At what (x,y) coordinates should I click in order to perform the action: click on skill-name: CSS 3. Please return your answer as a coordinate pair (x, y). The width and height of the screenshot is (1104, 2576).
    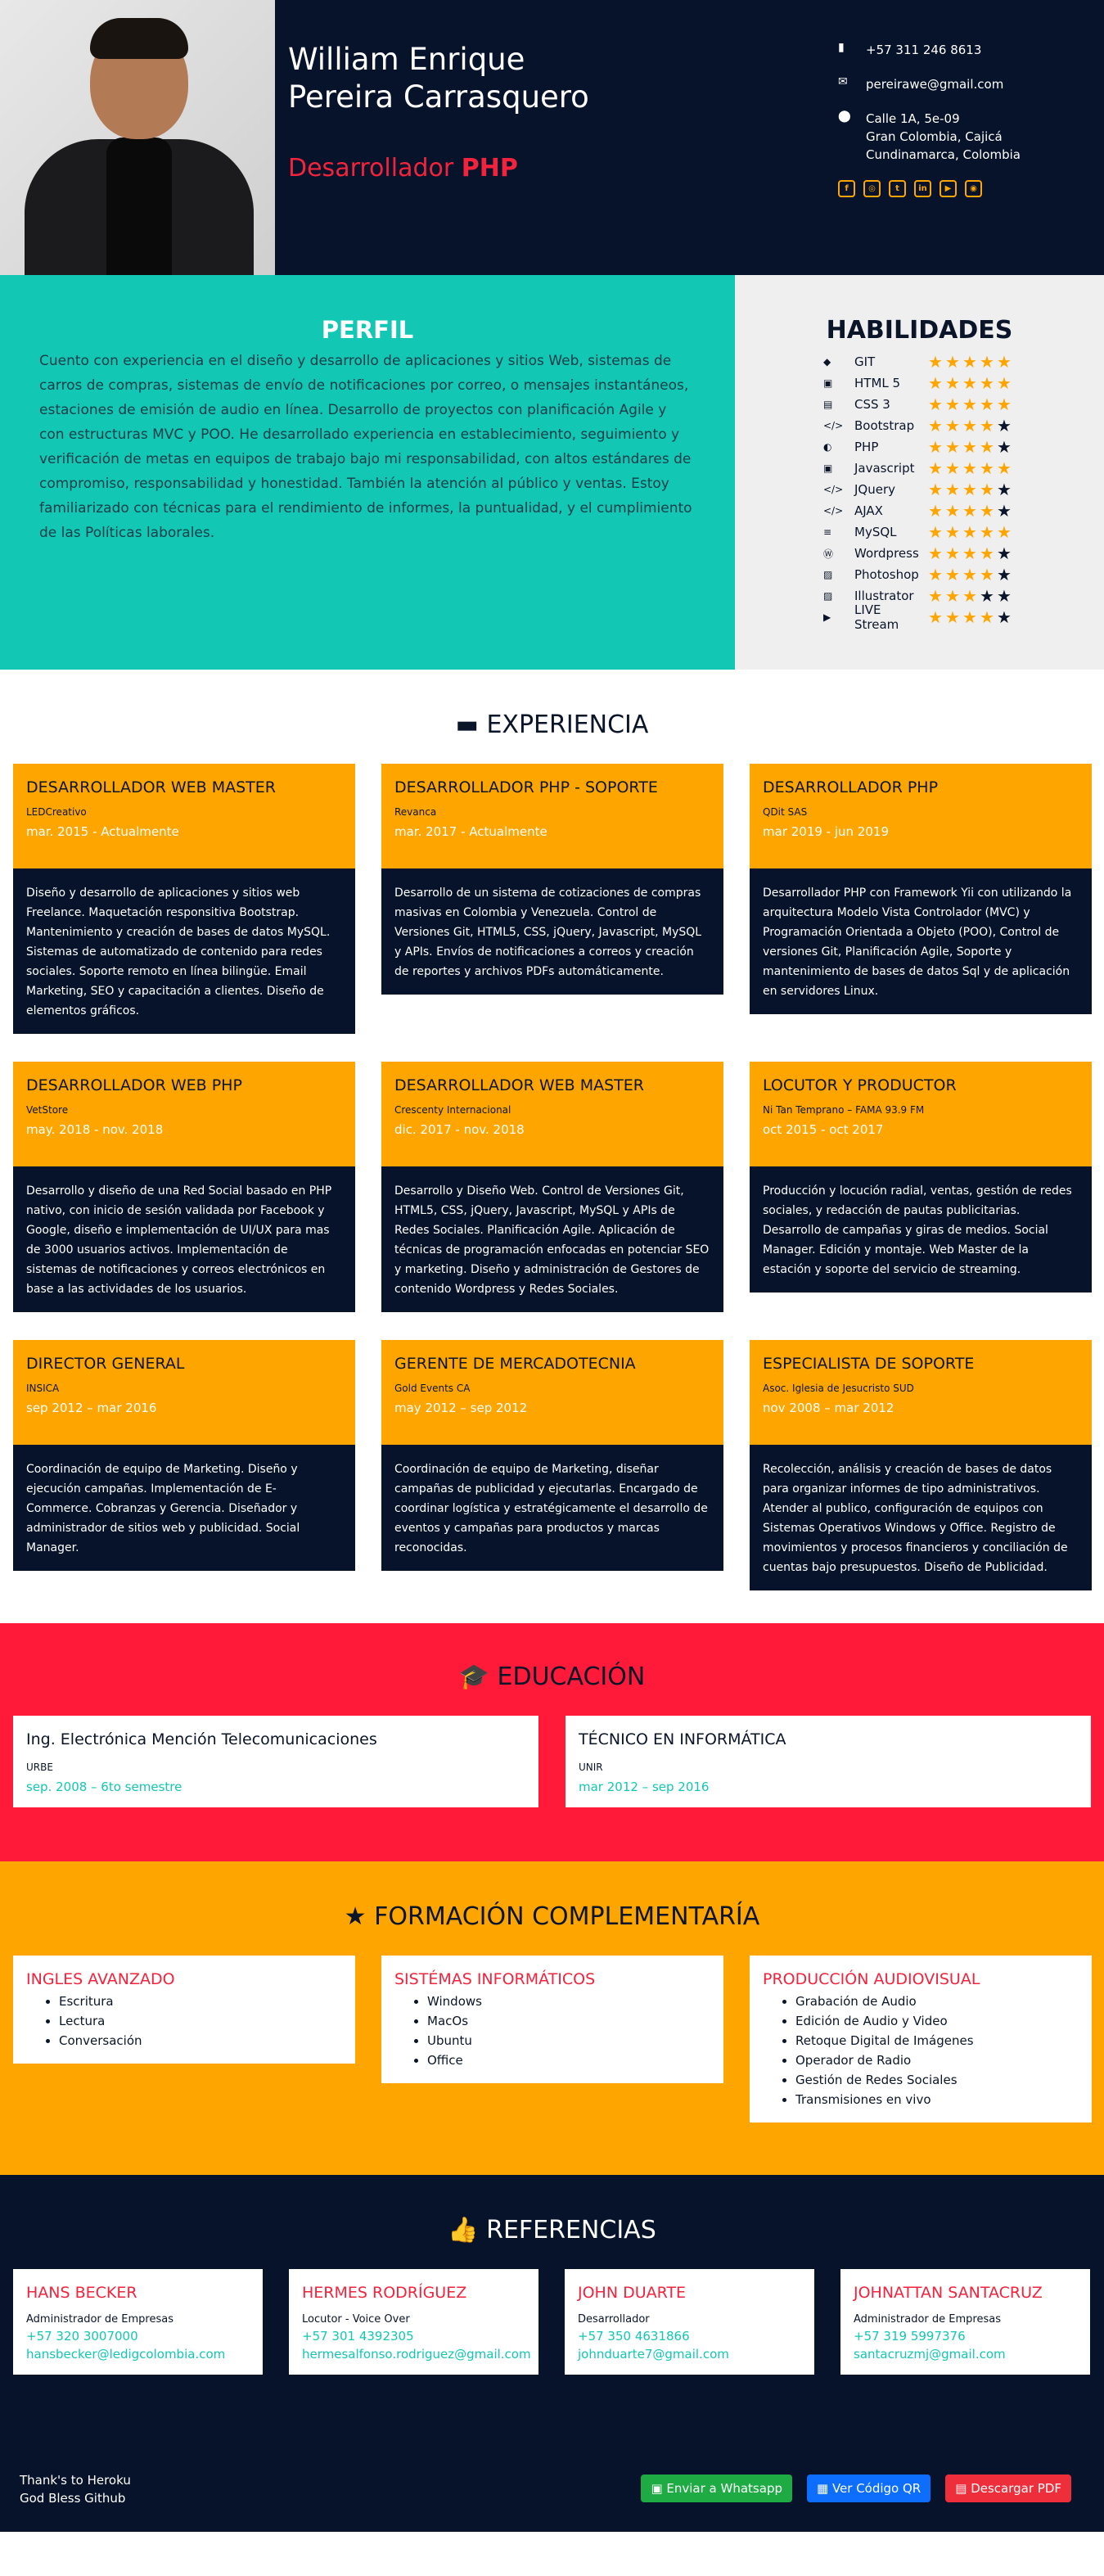
    Looking at the image, I should click on (872, 404).